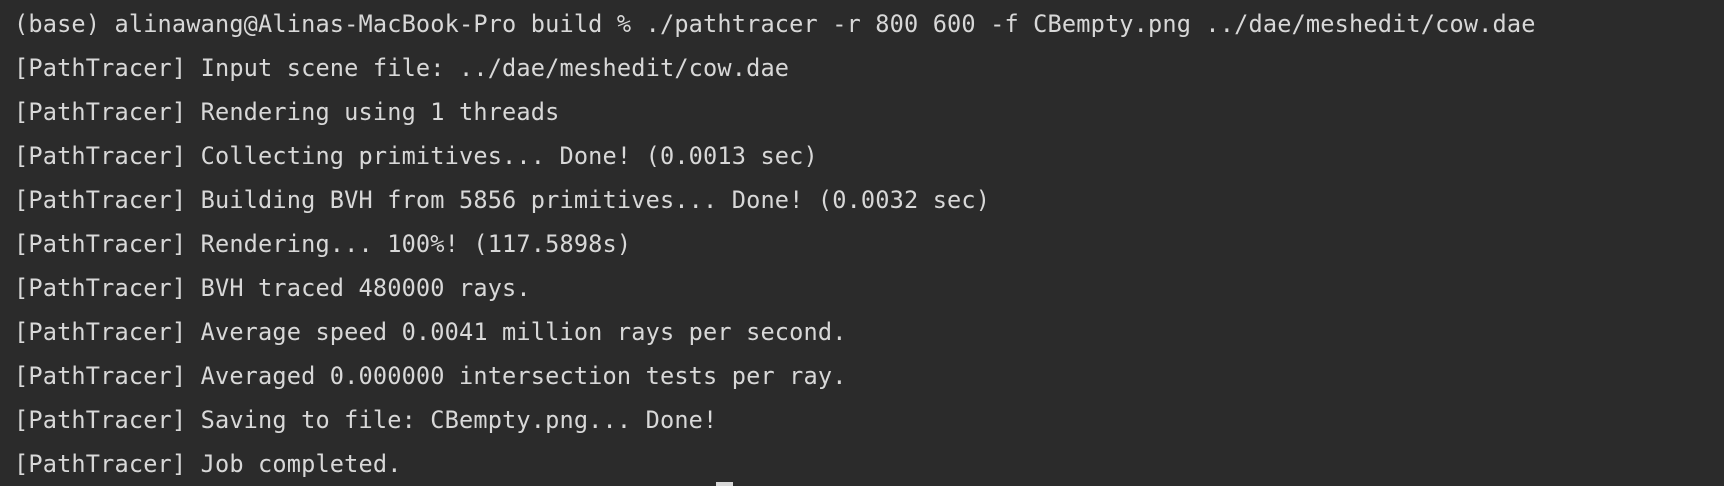  I want to click on text-cursor, so click(724, 484).